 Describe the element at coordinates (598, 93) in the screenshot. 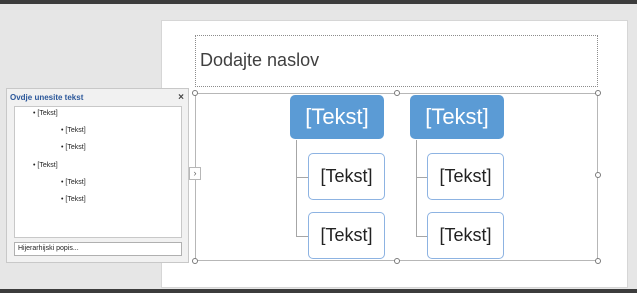

I see `resize-handle-top-right` at that location.